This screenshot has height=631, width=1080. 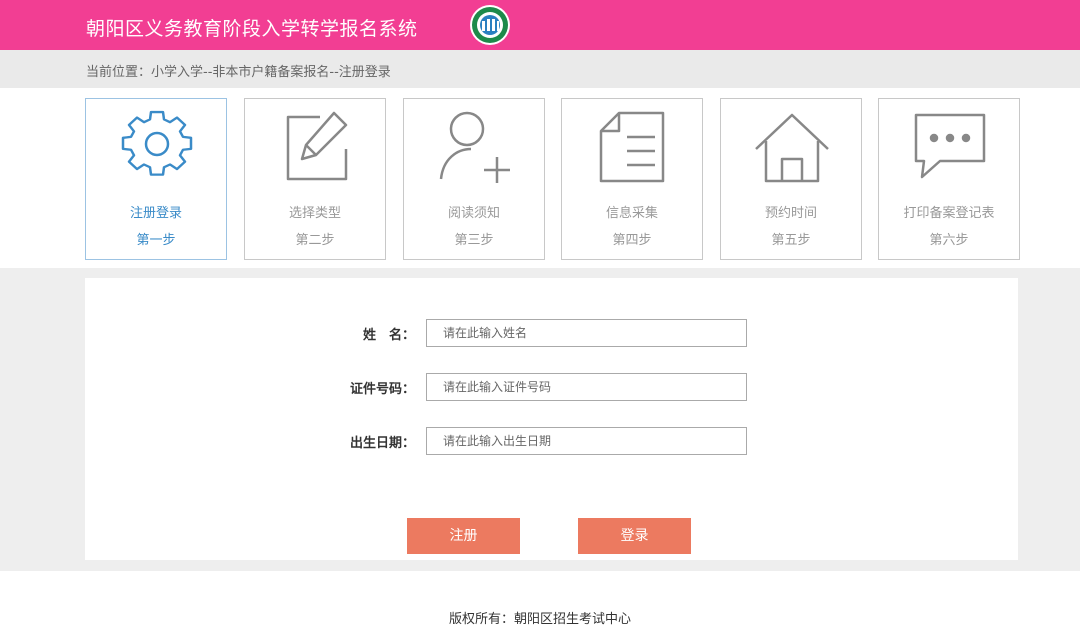 What do you see at coordinates (540, 69) in the screenshot?
I see `breadcrumb: 当前位置：小学入学--非本市户籍备案报名--注册登录` at bounding box center [540, 69].